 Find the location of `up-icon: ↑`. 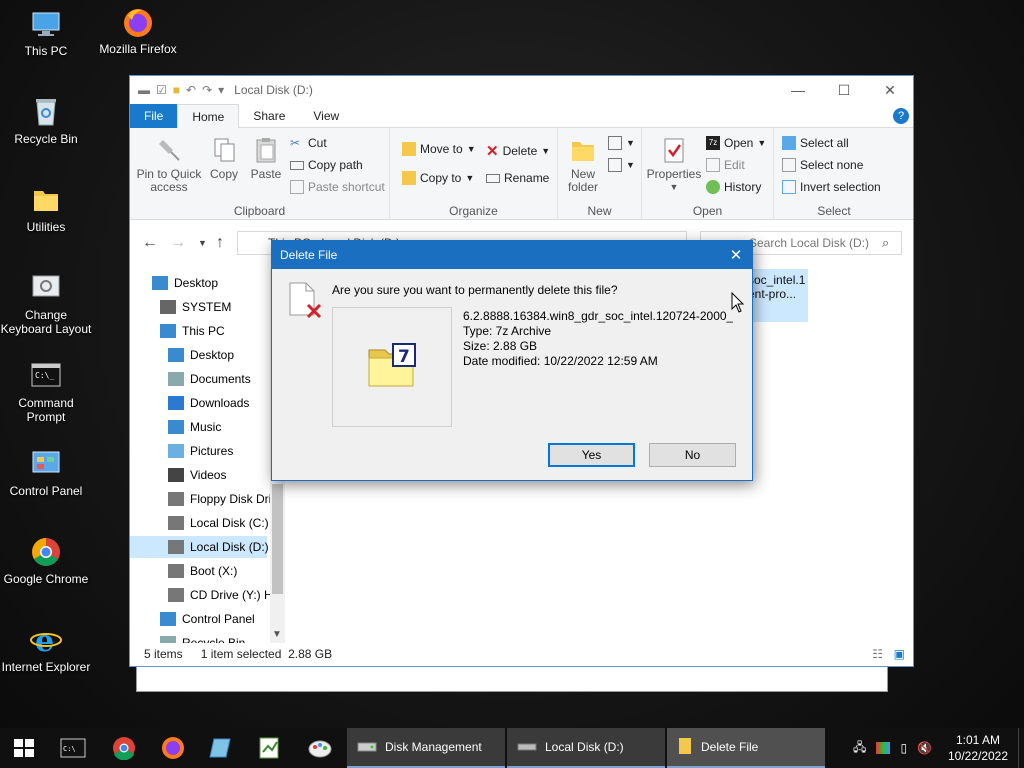

up-icon: ↑ is located at coordinates (220, 243).